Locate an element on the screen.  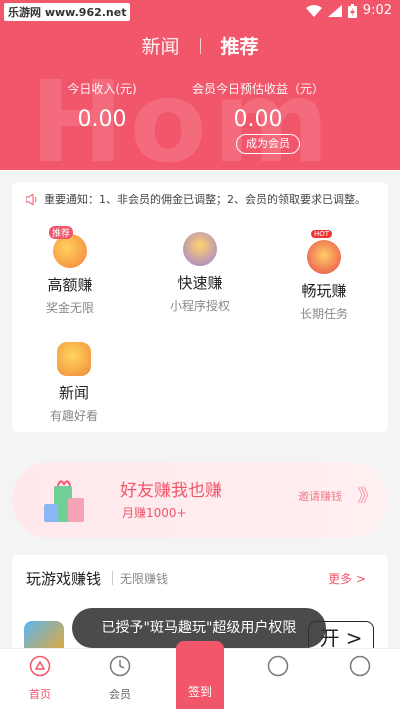
invite-link: 邀请赚钱 is located at coordinates (320, 496).